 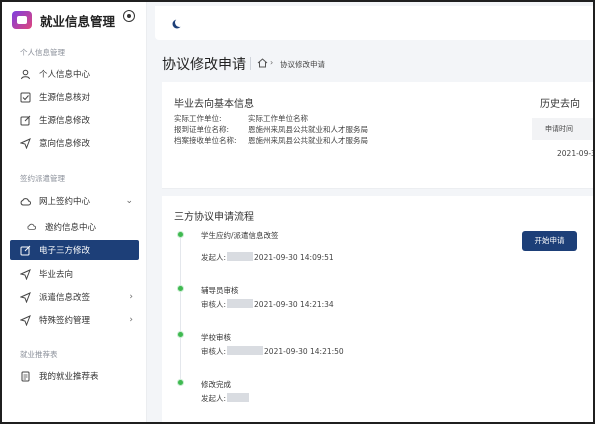 I want to click on checkbox-icon, so click(x=25, y=97).